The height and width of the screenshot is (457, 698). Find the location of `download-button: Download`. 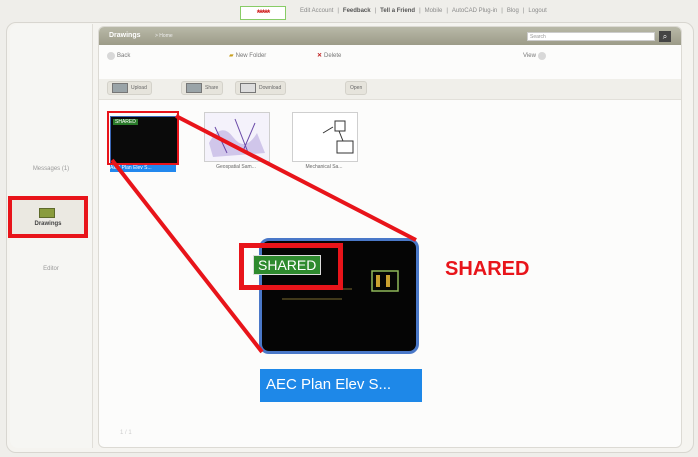

download-button: Download is located at coordinates (261, 88).